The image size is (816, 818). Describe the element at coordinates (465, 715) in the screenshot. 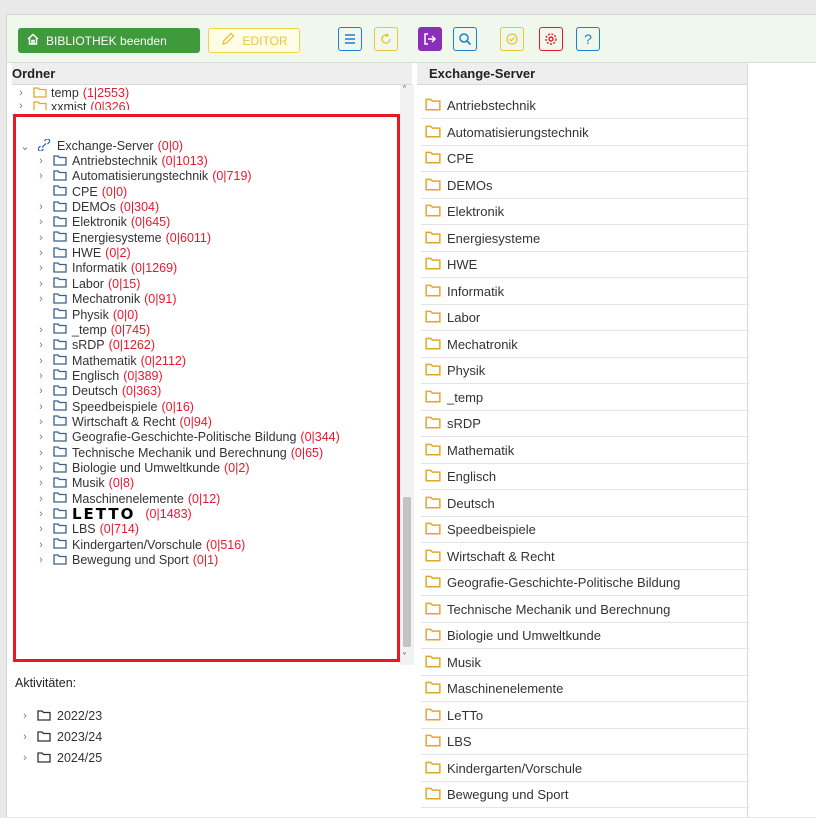

I see `content-item-label: LeTTo` at that location.